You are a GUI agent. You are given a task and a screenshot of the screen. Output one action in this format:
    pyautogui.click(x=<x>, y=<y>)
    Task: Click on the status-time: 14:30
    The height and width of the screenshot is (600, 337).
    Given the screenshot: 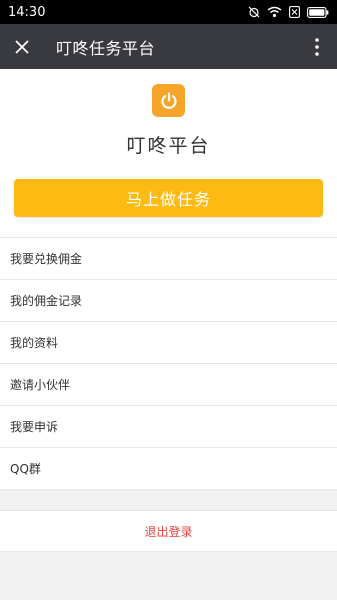 What is the action you would take?
    pyautogui.click(x=27, y=12)
    